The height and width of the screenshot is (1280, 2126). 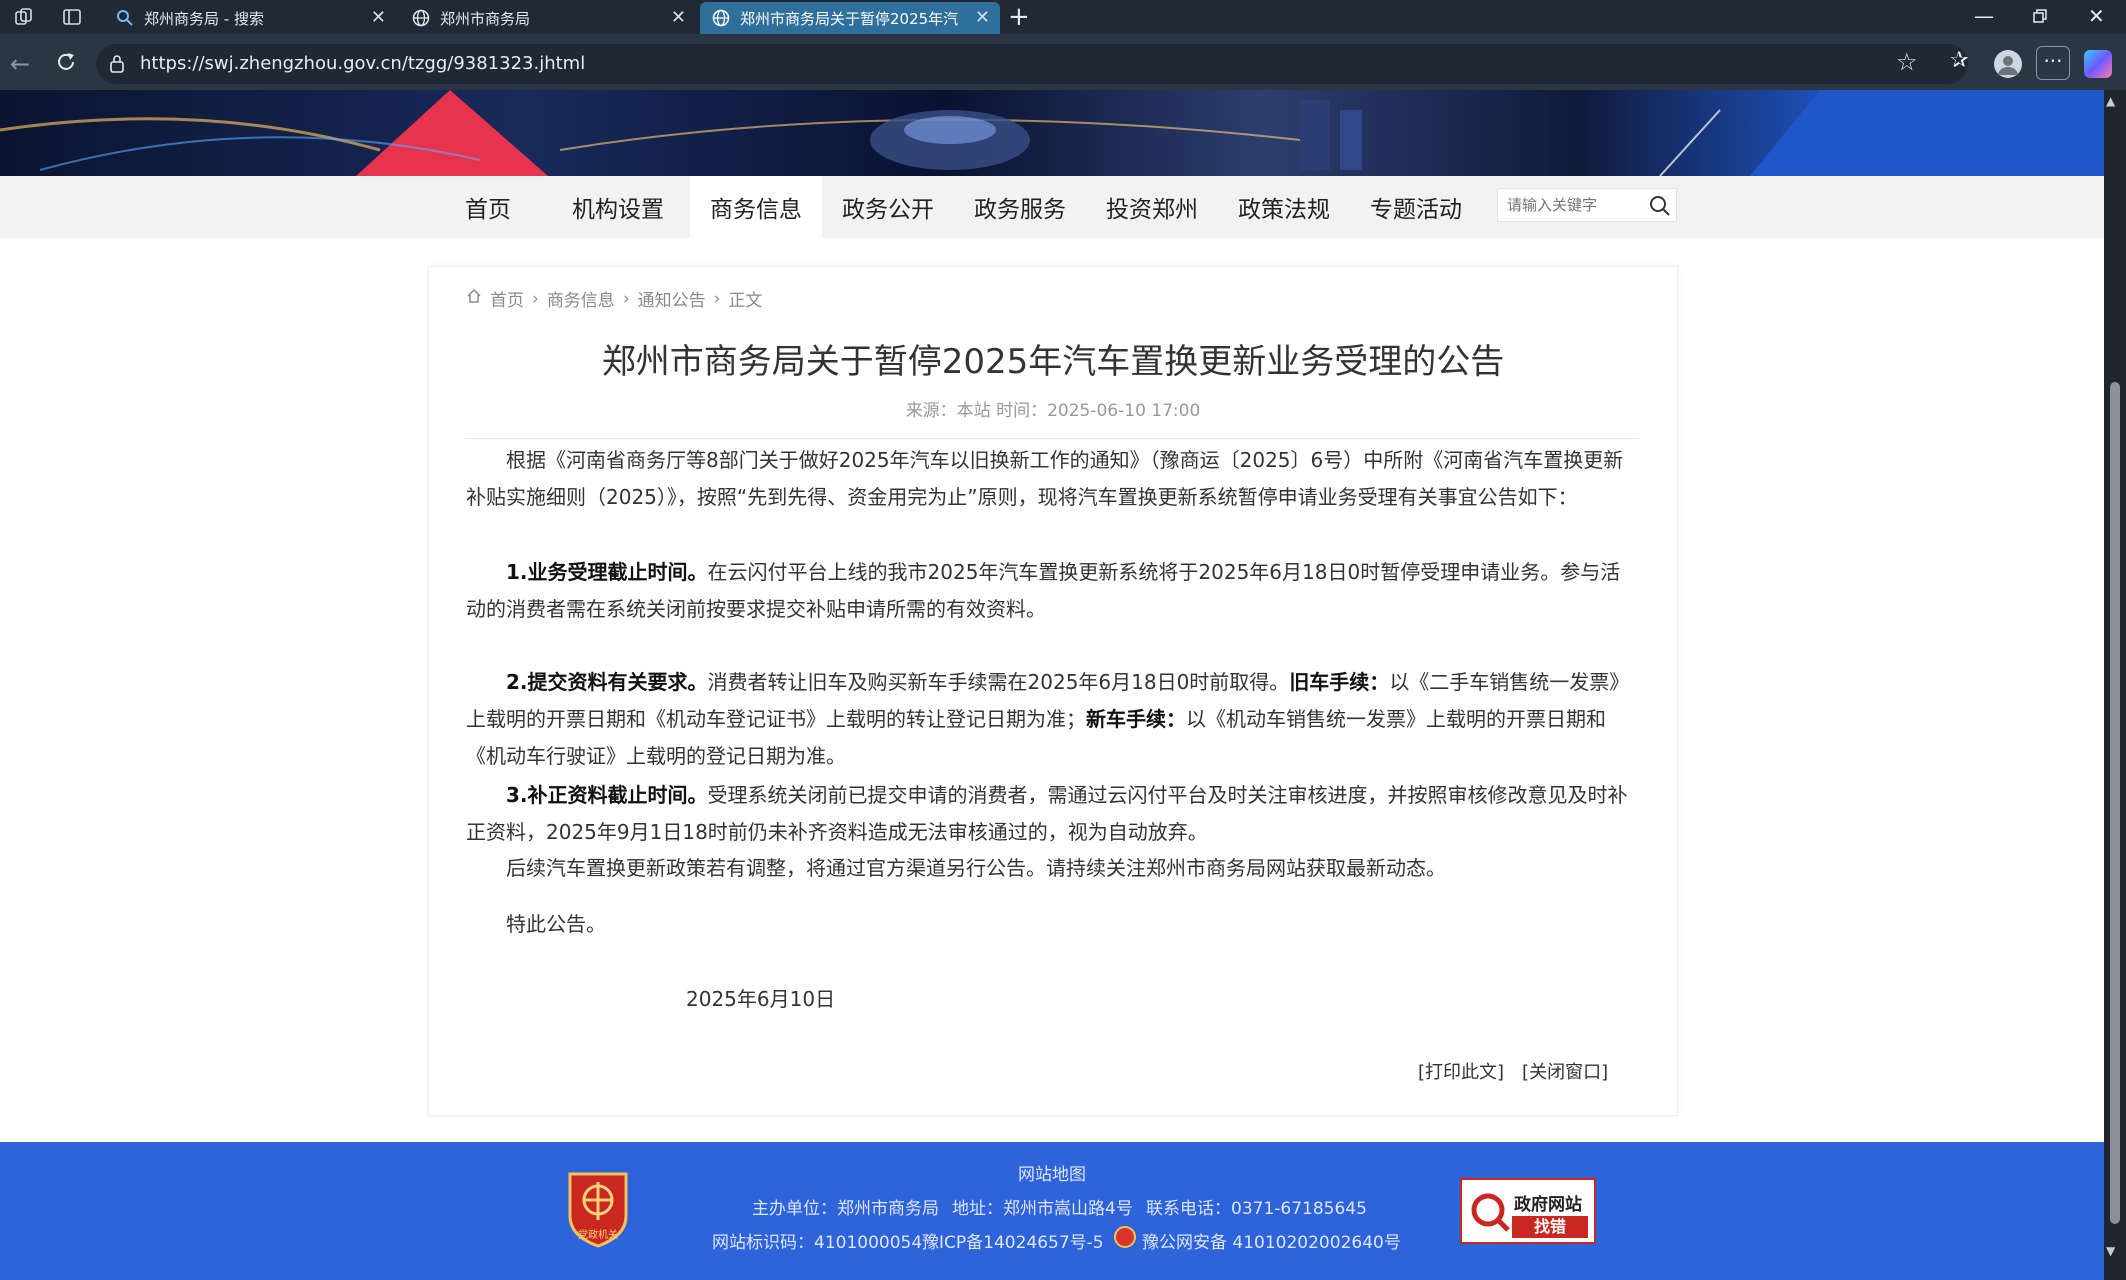 What do you see at coordinates (756, 207) in the screenshot?
I see `nav-item-business-info: 商务信息` at bounding box center [756, 207].